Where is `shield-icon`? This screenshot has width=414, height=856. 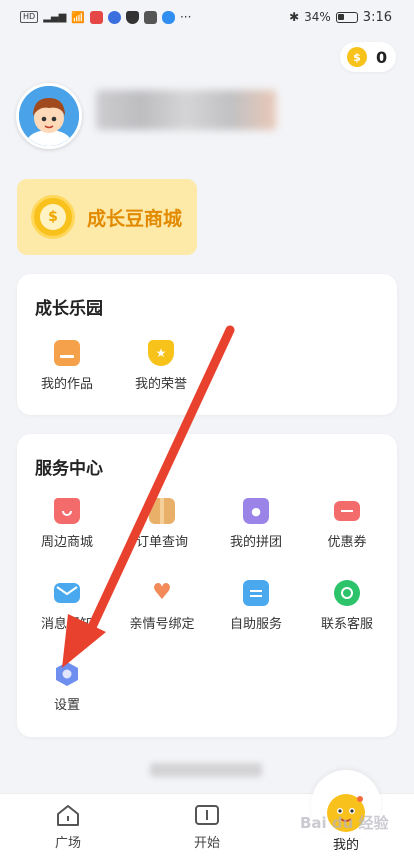
shield-icon is located at coordinates (132, 17).